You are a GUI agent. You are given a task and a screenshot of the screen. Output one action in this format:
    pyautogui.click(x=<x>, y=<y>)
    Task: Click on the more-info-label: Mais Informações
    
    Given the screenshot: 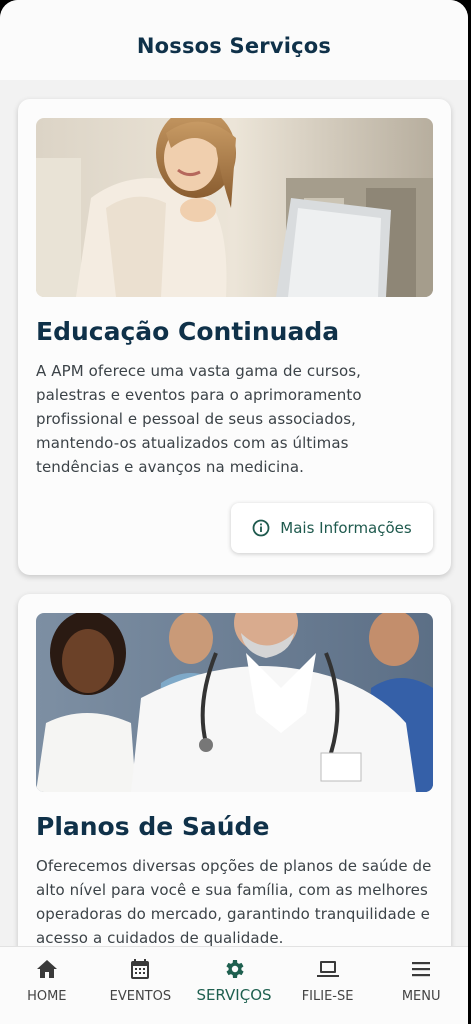 What is the action you would take?
    pyautogui.click(x=346, y=528)
    